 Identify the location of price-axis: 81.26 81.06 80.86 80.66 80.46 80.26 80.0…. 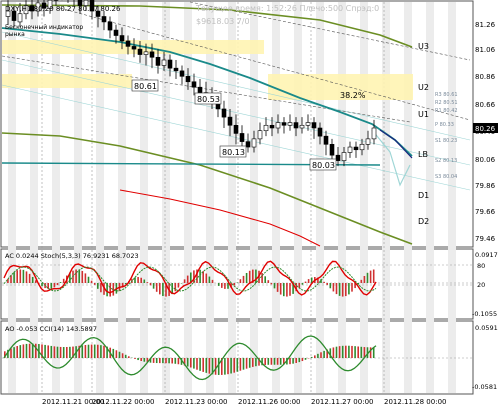
(485, 132).